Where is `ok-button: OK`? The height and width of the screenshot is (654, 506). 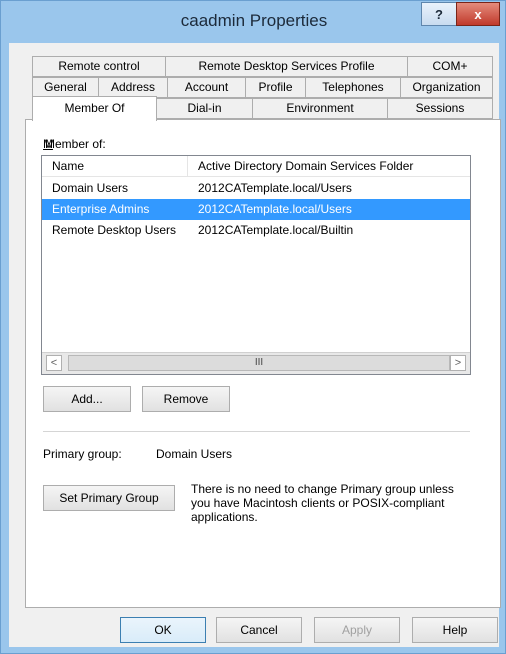 ok-button: OK is located at coordinates (163, 630).